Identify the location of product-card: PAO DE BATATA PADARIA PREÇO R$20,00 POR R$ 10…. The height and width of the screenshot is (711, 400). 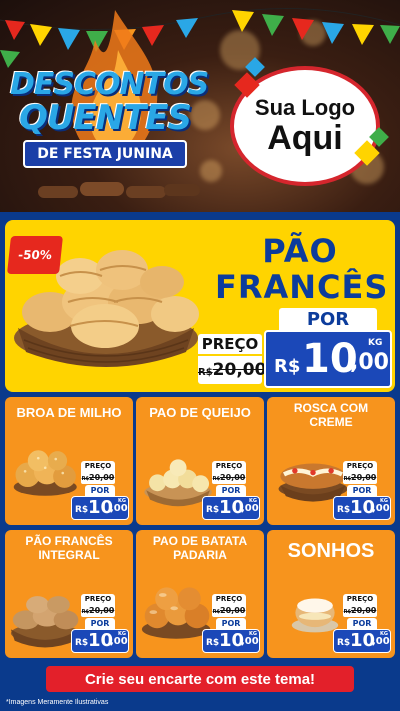
(200, 594).